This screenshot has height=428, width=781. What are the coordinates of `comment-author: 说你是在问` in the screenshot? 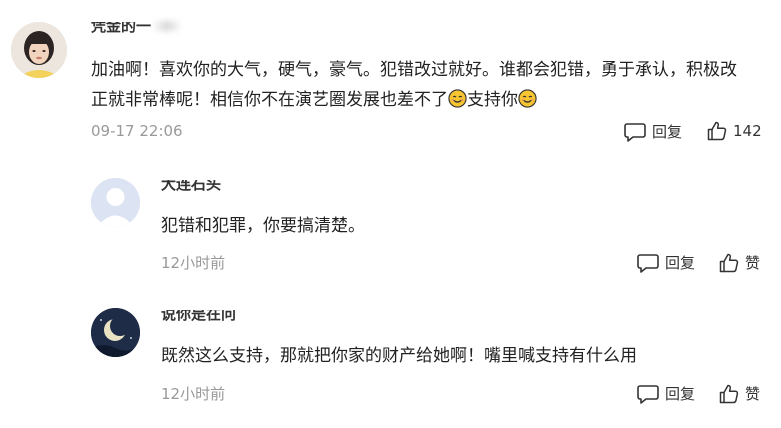 It's located at (198, 316).